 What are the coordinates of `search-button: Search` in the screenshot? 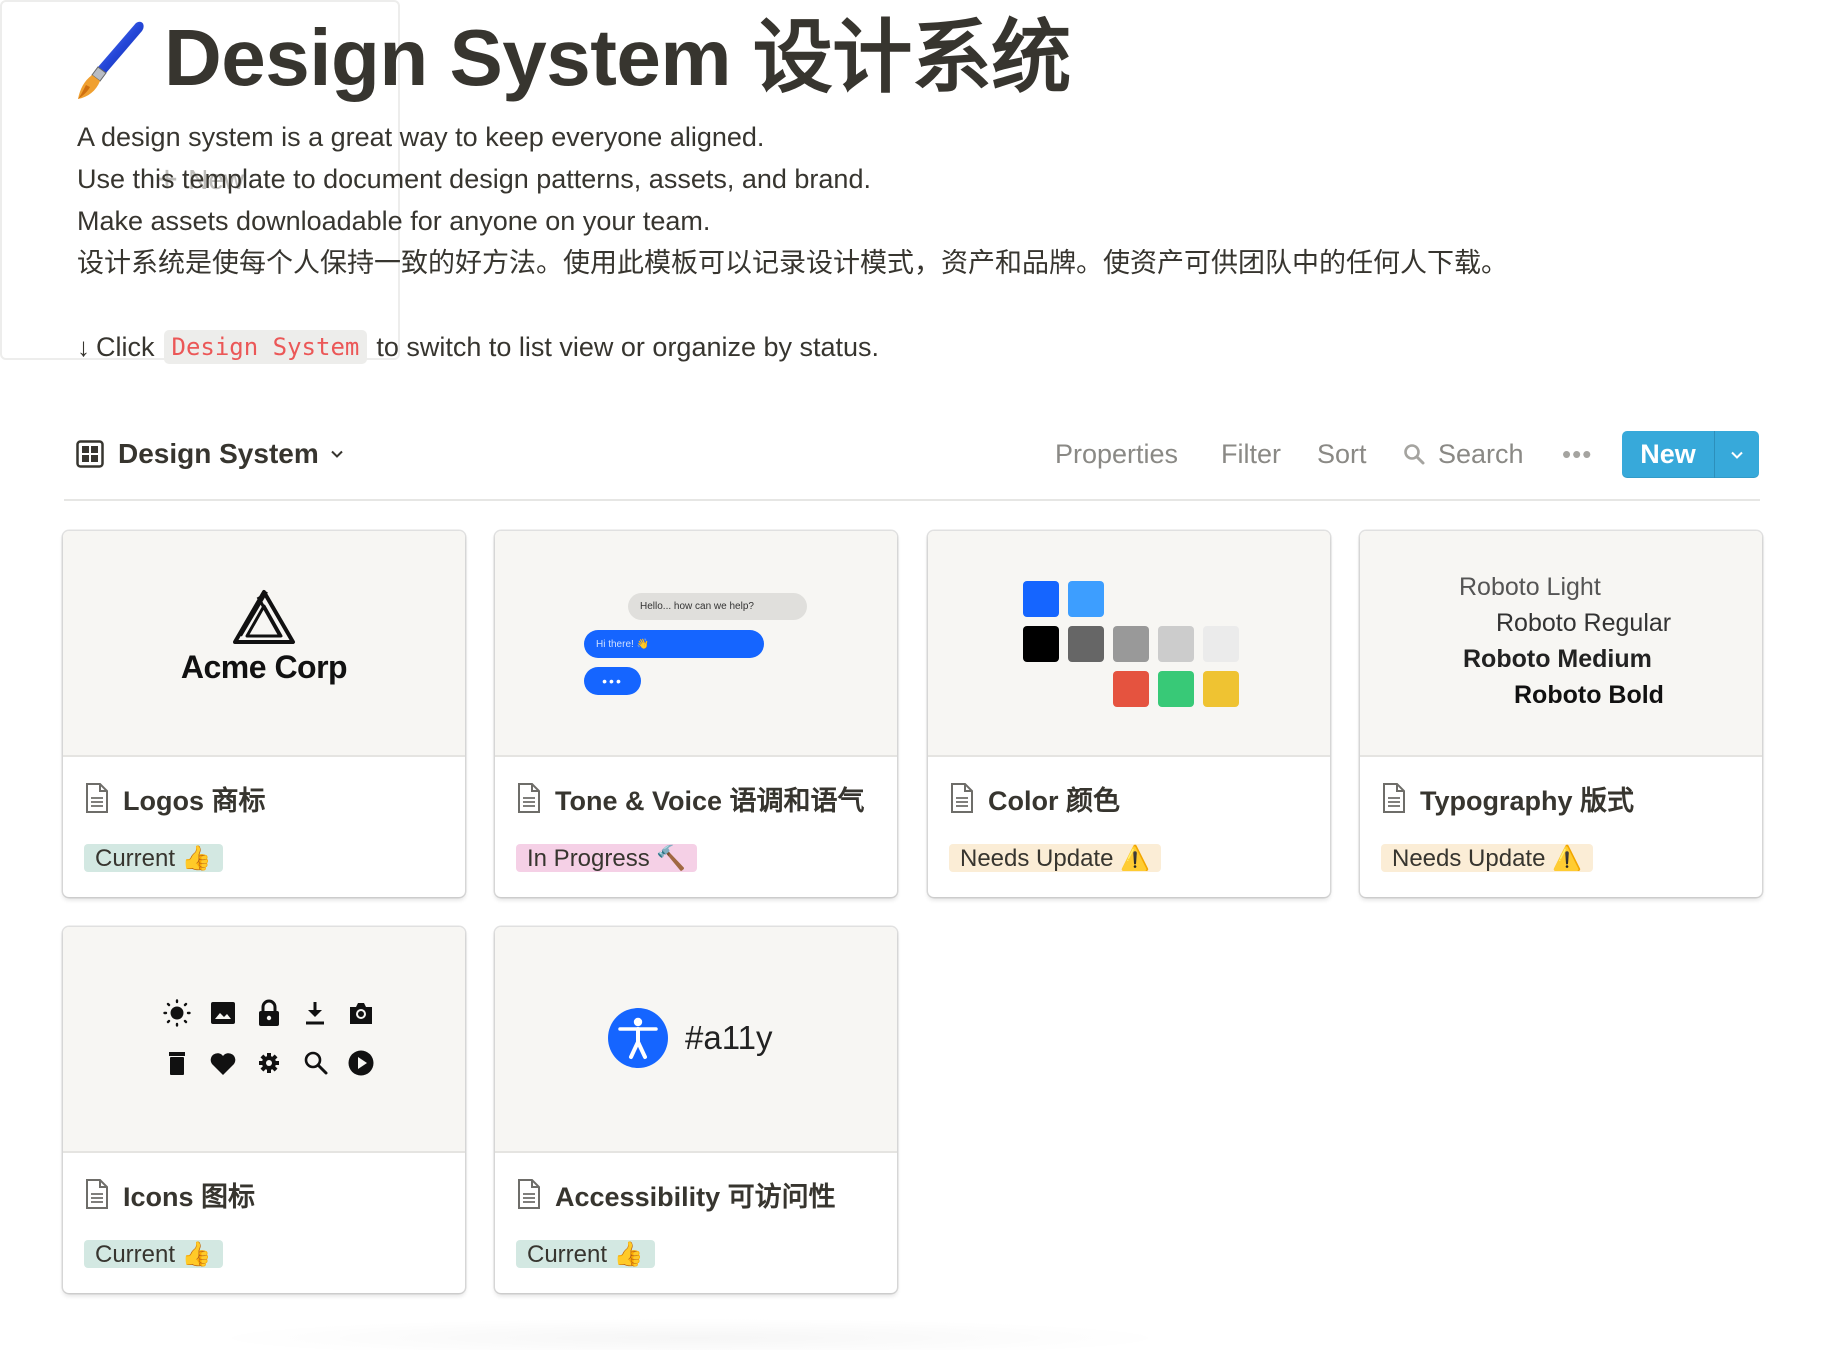 It's located at (1463, 454).